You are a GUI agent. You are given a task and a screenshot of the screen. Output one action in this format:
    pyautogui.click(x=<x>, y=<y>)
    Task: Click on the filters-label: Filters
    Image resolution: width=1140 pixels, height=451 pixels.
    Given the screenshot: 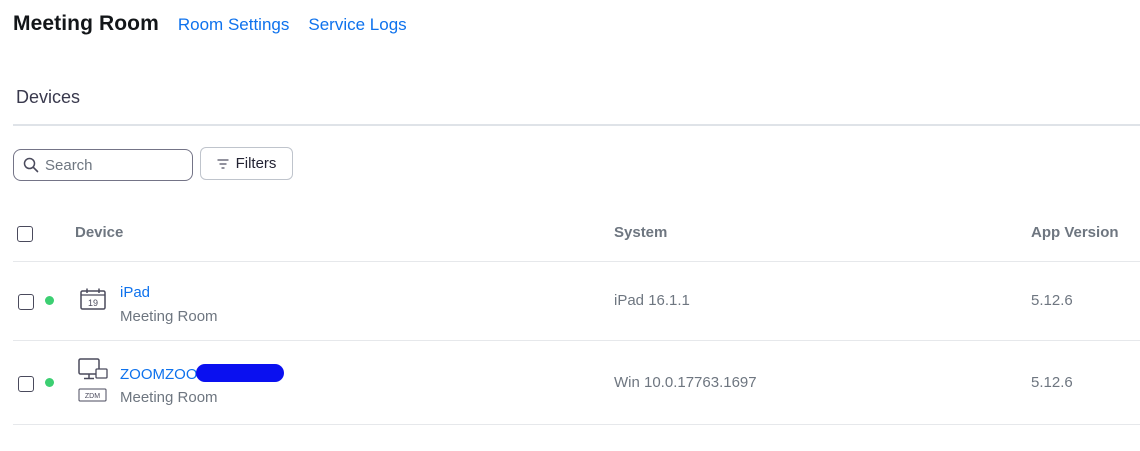 What is the action you would take?
    pyautogui.click(x=256, y=163)
    